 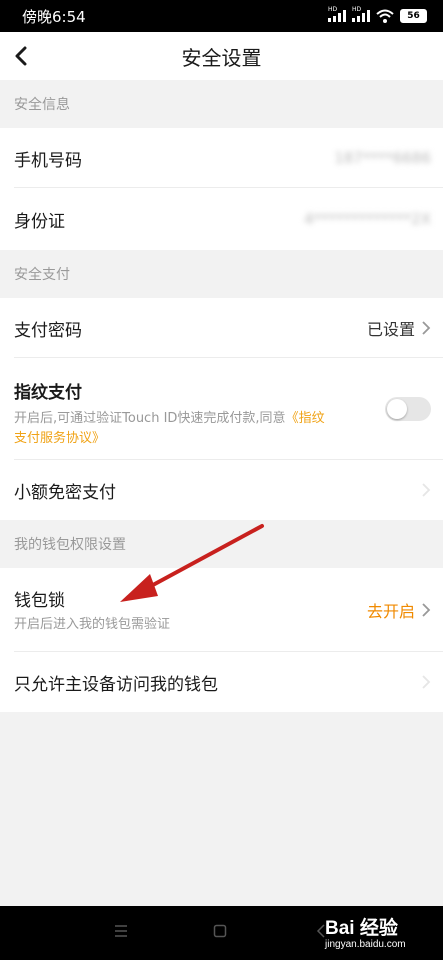 What do you see at coordinates (221, 158) in the screenshot?
I see `phone-row: 手机号码 187****6686` at bounding box center [221, 158].